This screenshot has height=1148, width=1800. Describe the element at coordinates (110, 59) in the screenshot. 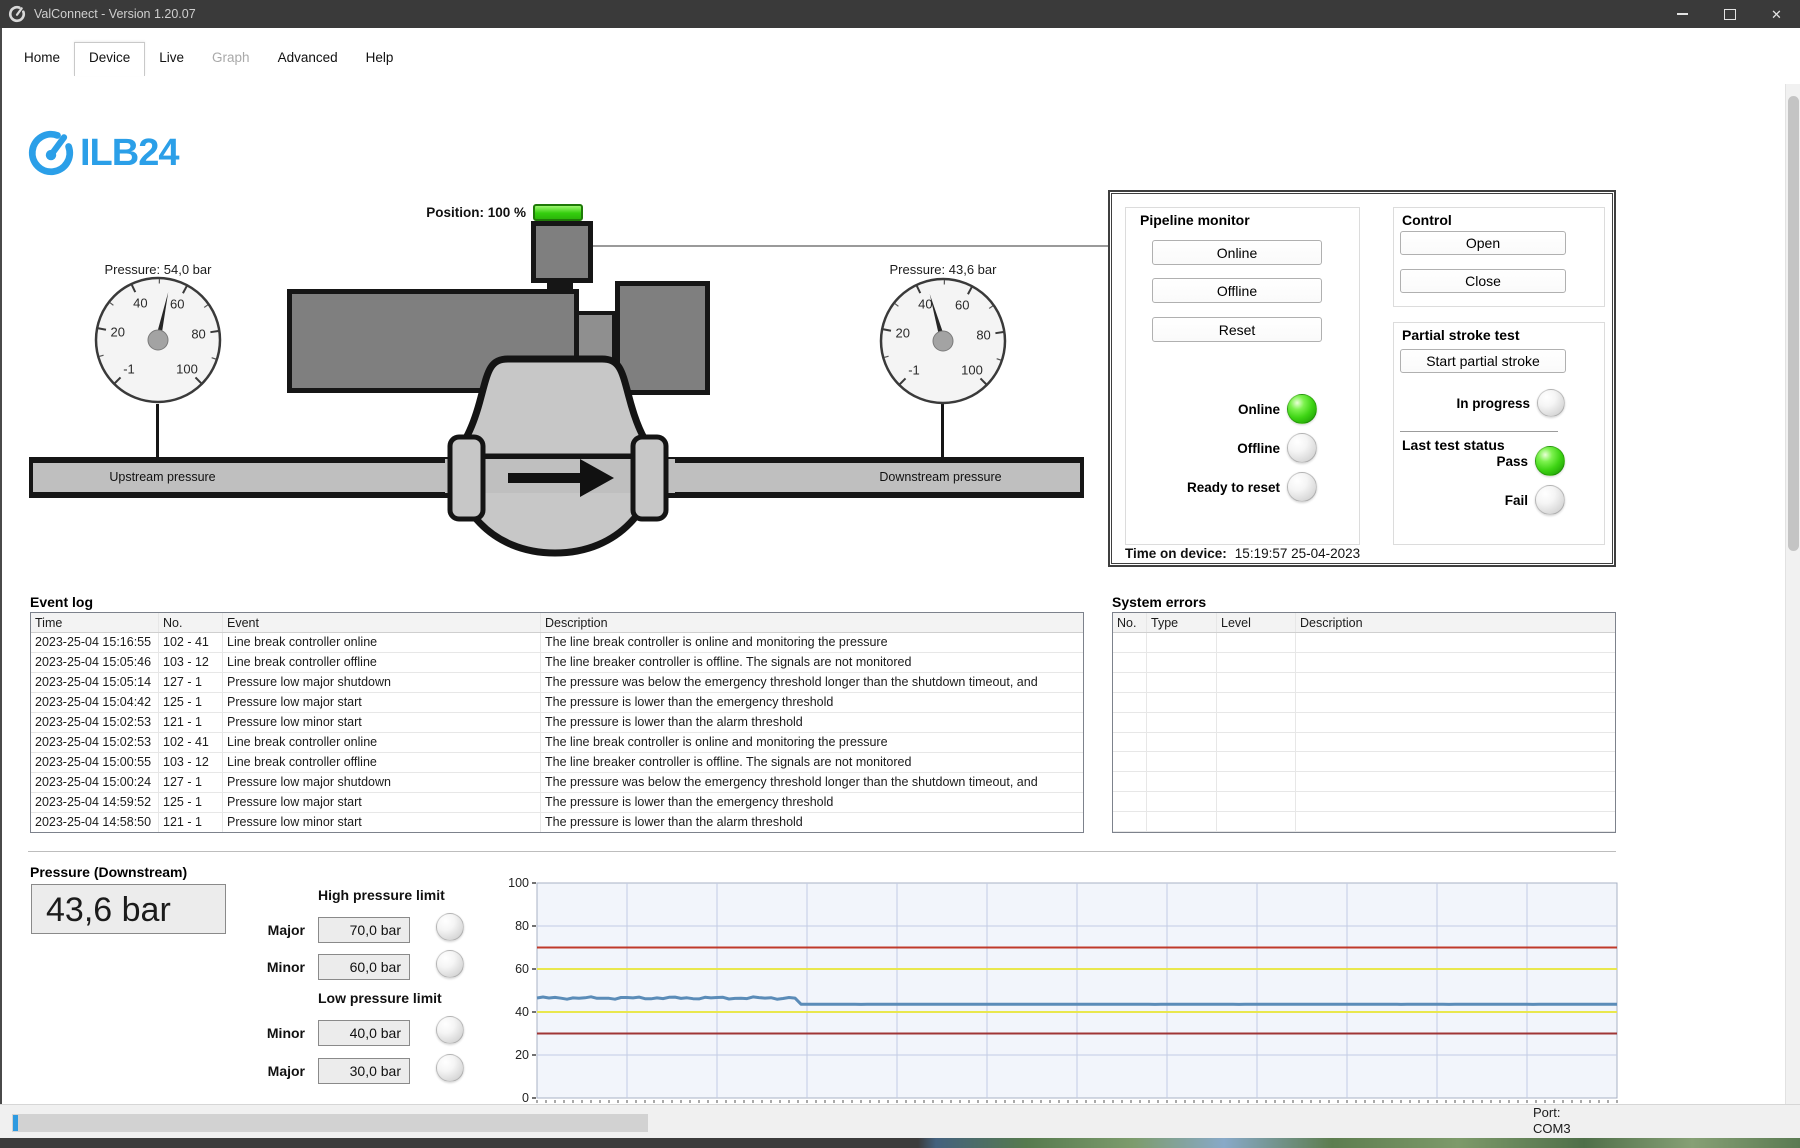

I see `tab-device: Device` at that location.